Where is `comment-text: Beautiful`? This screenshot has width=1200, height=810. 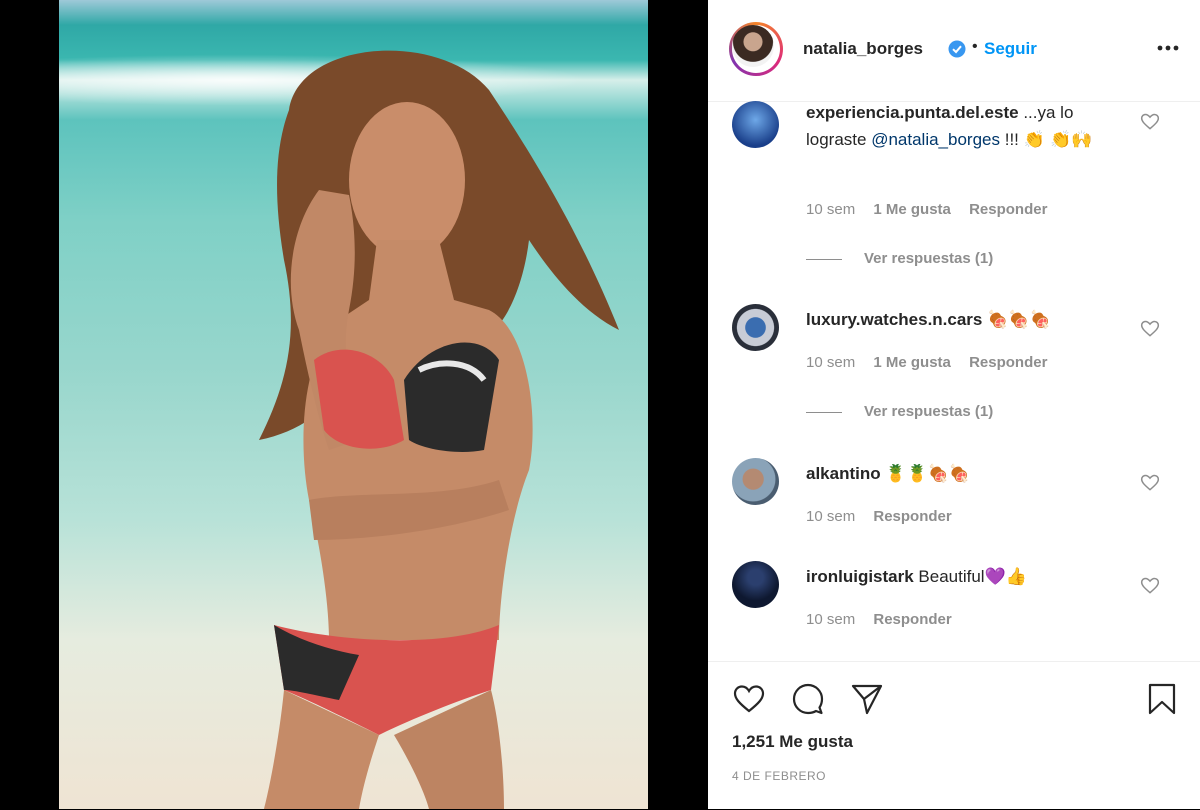
comment-text: Beautiful is located at coordinates (949, 576).